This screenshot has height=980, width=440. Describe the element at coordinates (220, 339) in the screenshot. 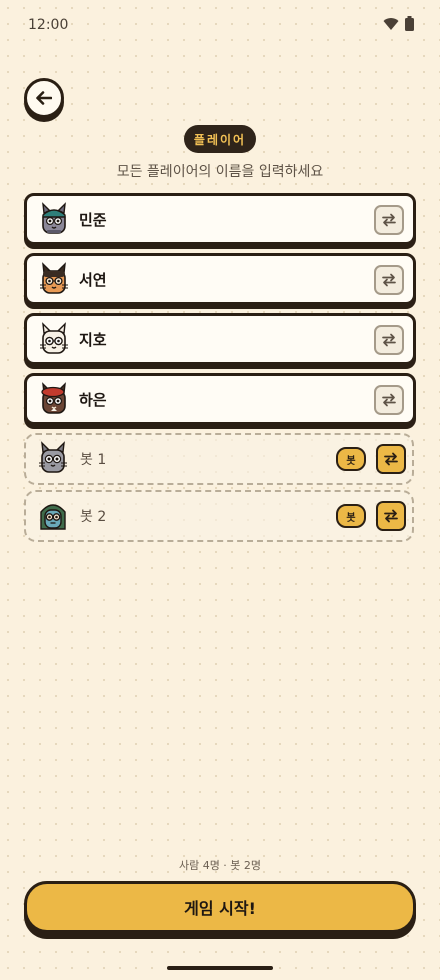

I see `player-row: 지호` at that location.